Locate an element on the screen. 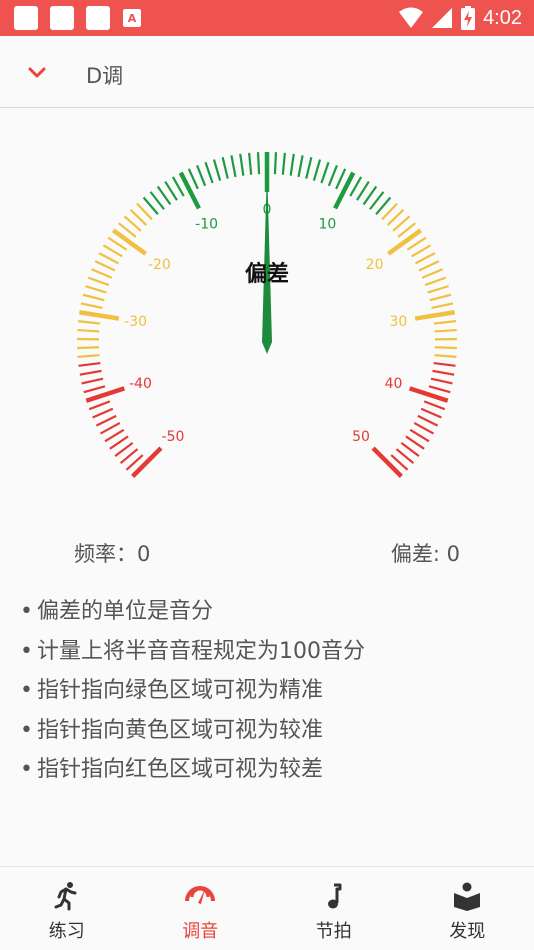 Image resolution: width=534 pixels, height=950 pixels. nav-item-metronome: 节拍 is located at coordinates (334, 908).